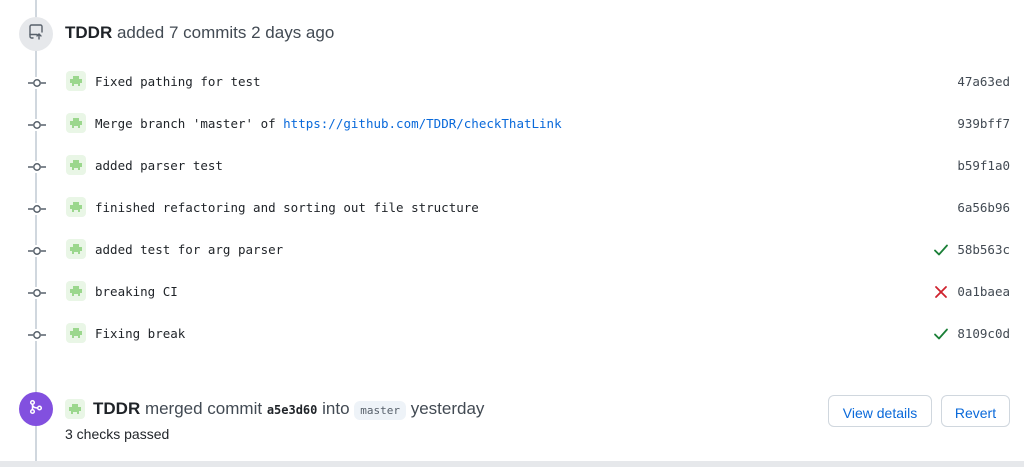 The height and width of the screenshot is (467, 1024). What do you see at coordinates (116, 408) in the screenshot?
I see `merge-author: TDDR` at bounding box center [116, 408].